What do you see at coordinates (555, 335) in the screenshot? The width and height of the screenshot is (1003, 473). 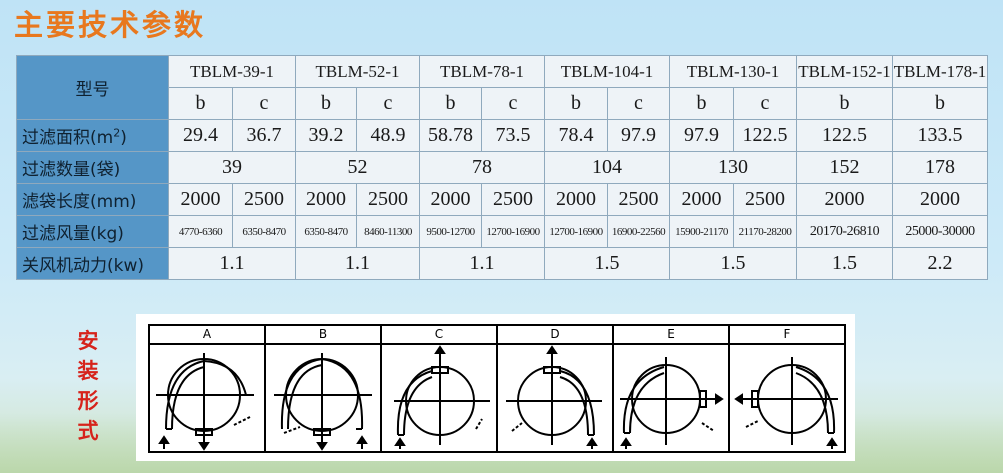 I see `install-type-label: D` at bounding box center [555, 335].